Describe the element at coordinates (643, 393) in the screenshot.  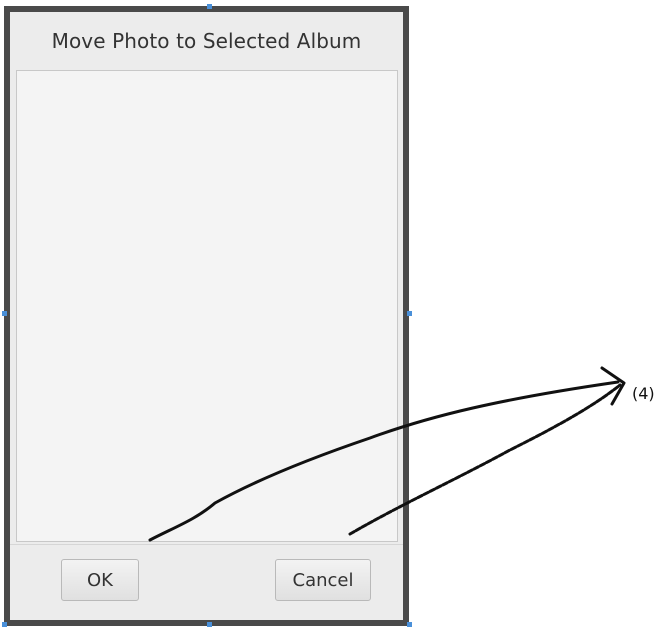
I see `annotation-label: (4)` at that location.